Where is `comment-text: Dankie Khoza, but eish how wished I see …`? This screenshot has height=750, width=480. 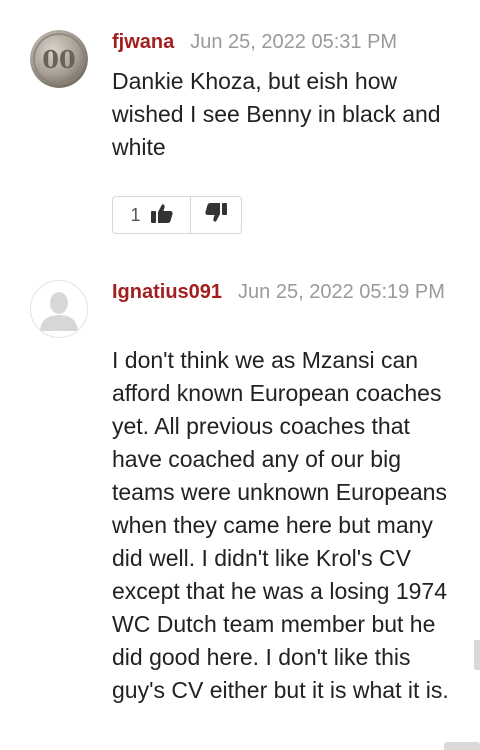 comment-text: Dankie Khoza, but eish how wished I see … is located at coordinates (276, 114).